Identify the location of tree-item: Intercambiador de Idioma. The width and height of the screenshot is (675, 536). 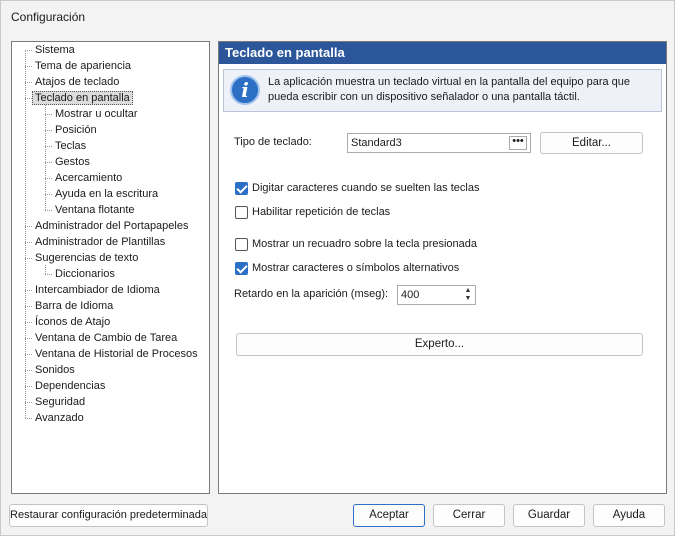
(97, 290).